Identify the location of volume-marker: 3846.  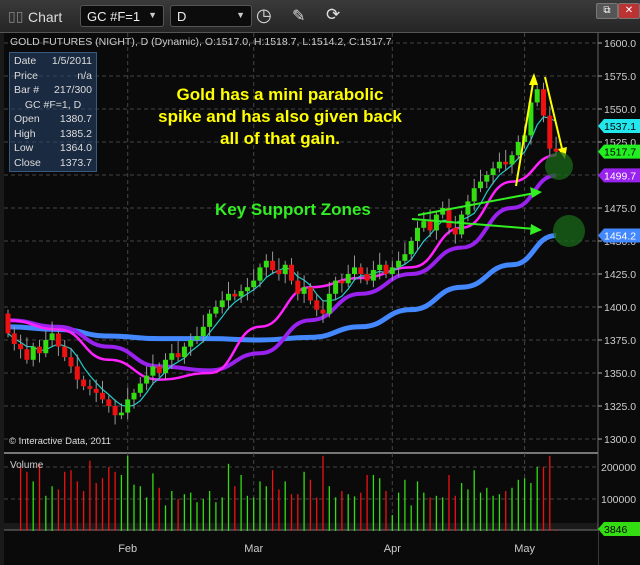
(619, 529).